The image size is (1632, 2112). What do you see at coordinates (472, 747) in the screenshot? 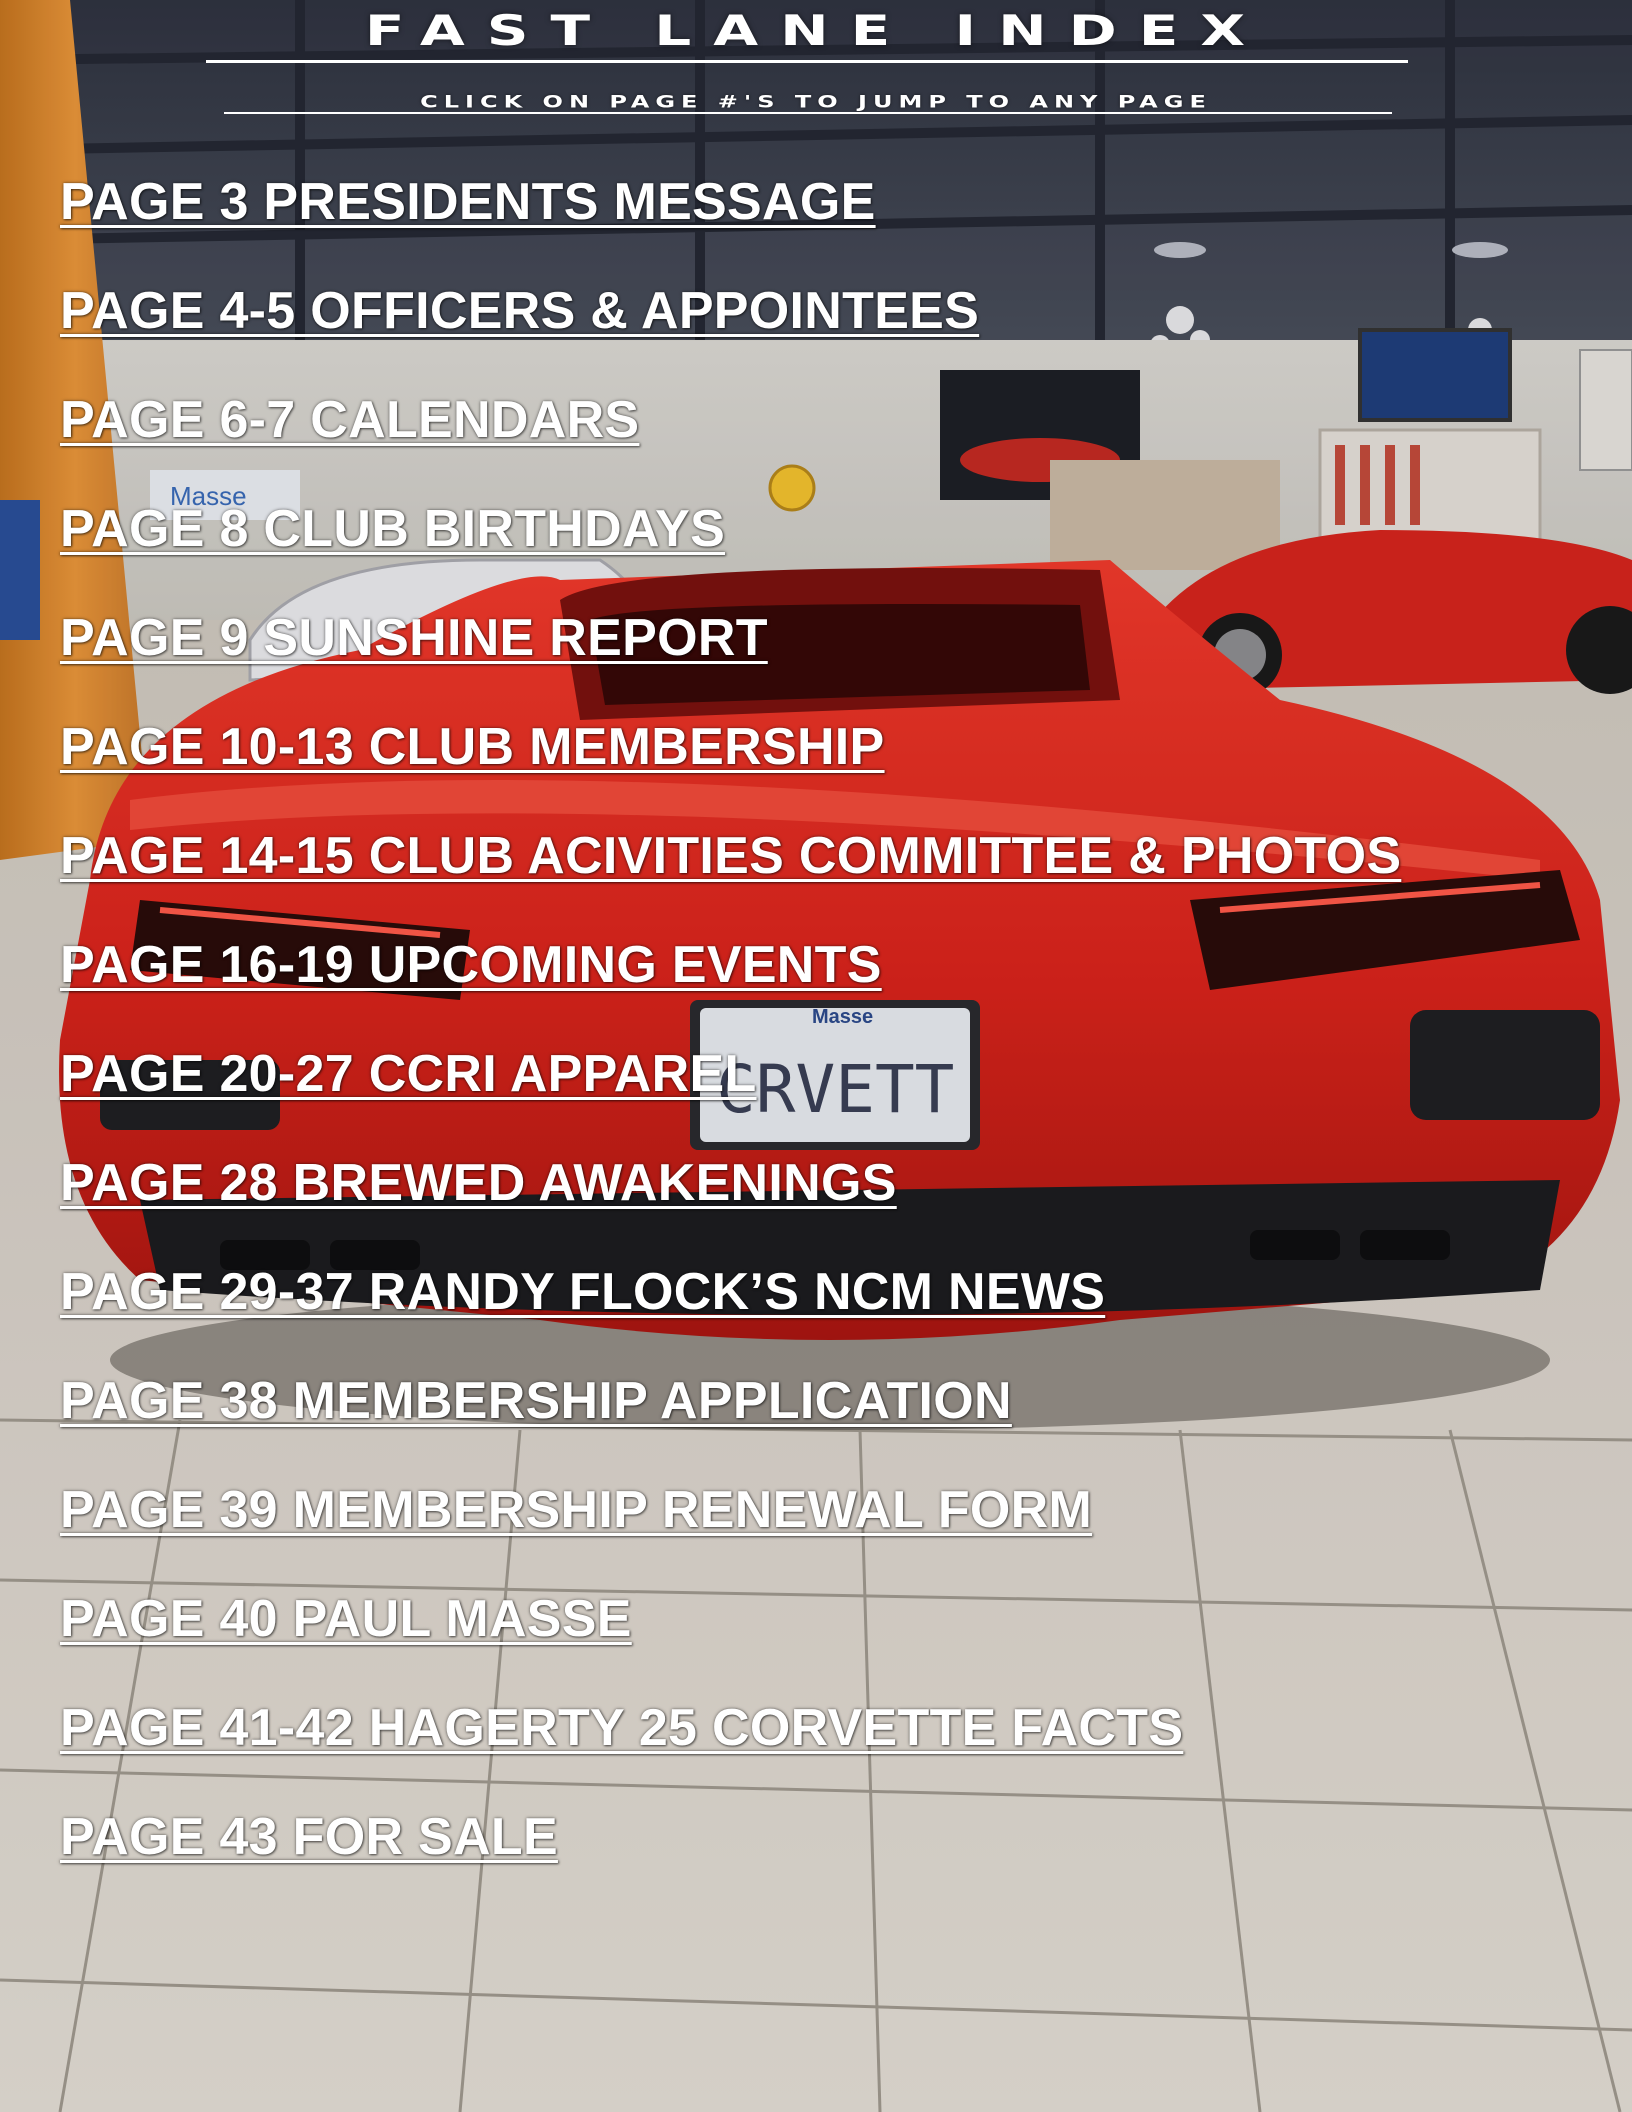
I see `index-link-club-membership: PAGE 10-13 CLUB MEMBERSHIP` at bounding box center [472, 747].